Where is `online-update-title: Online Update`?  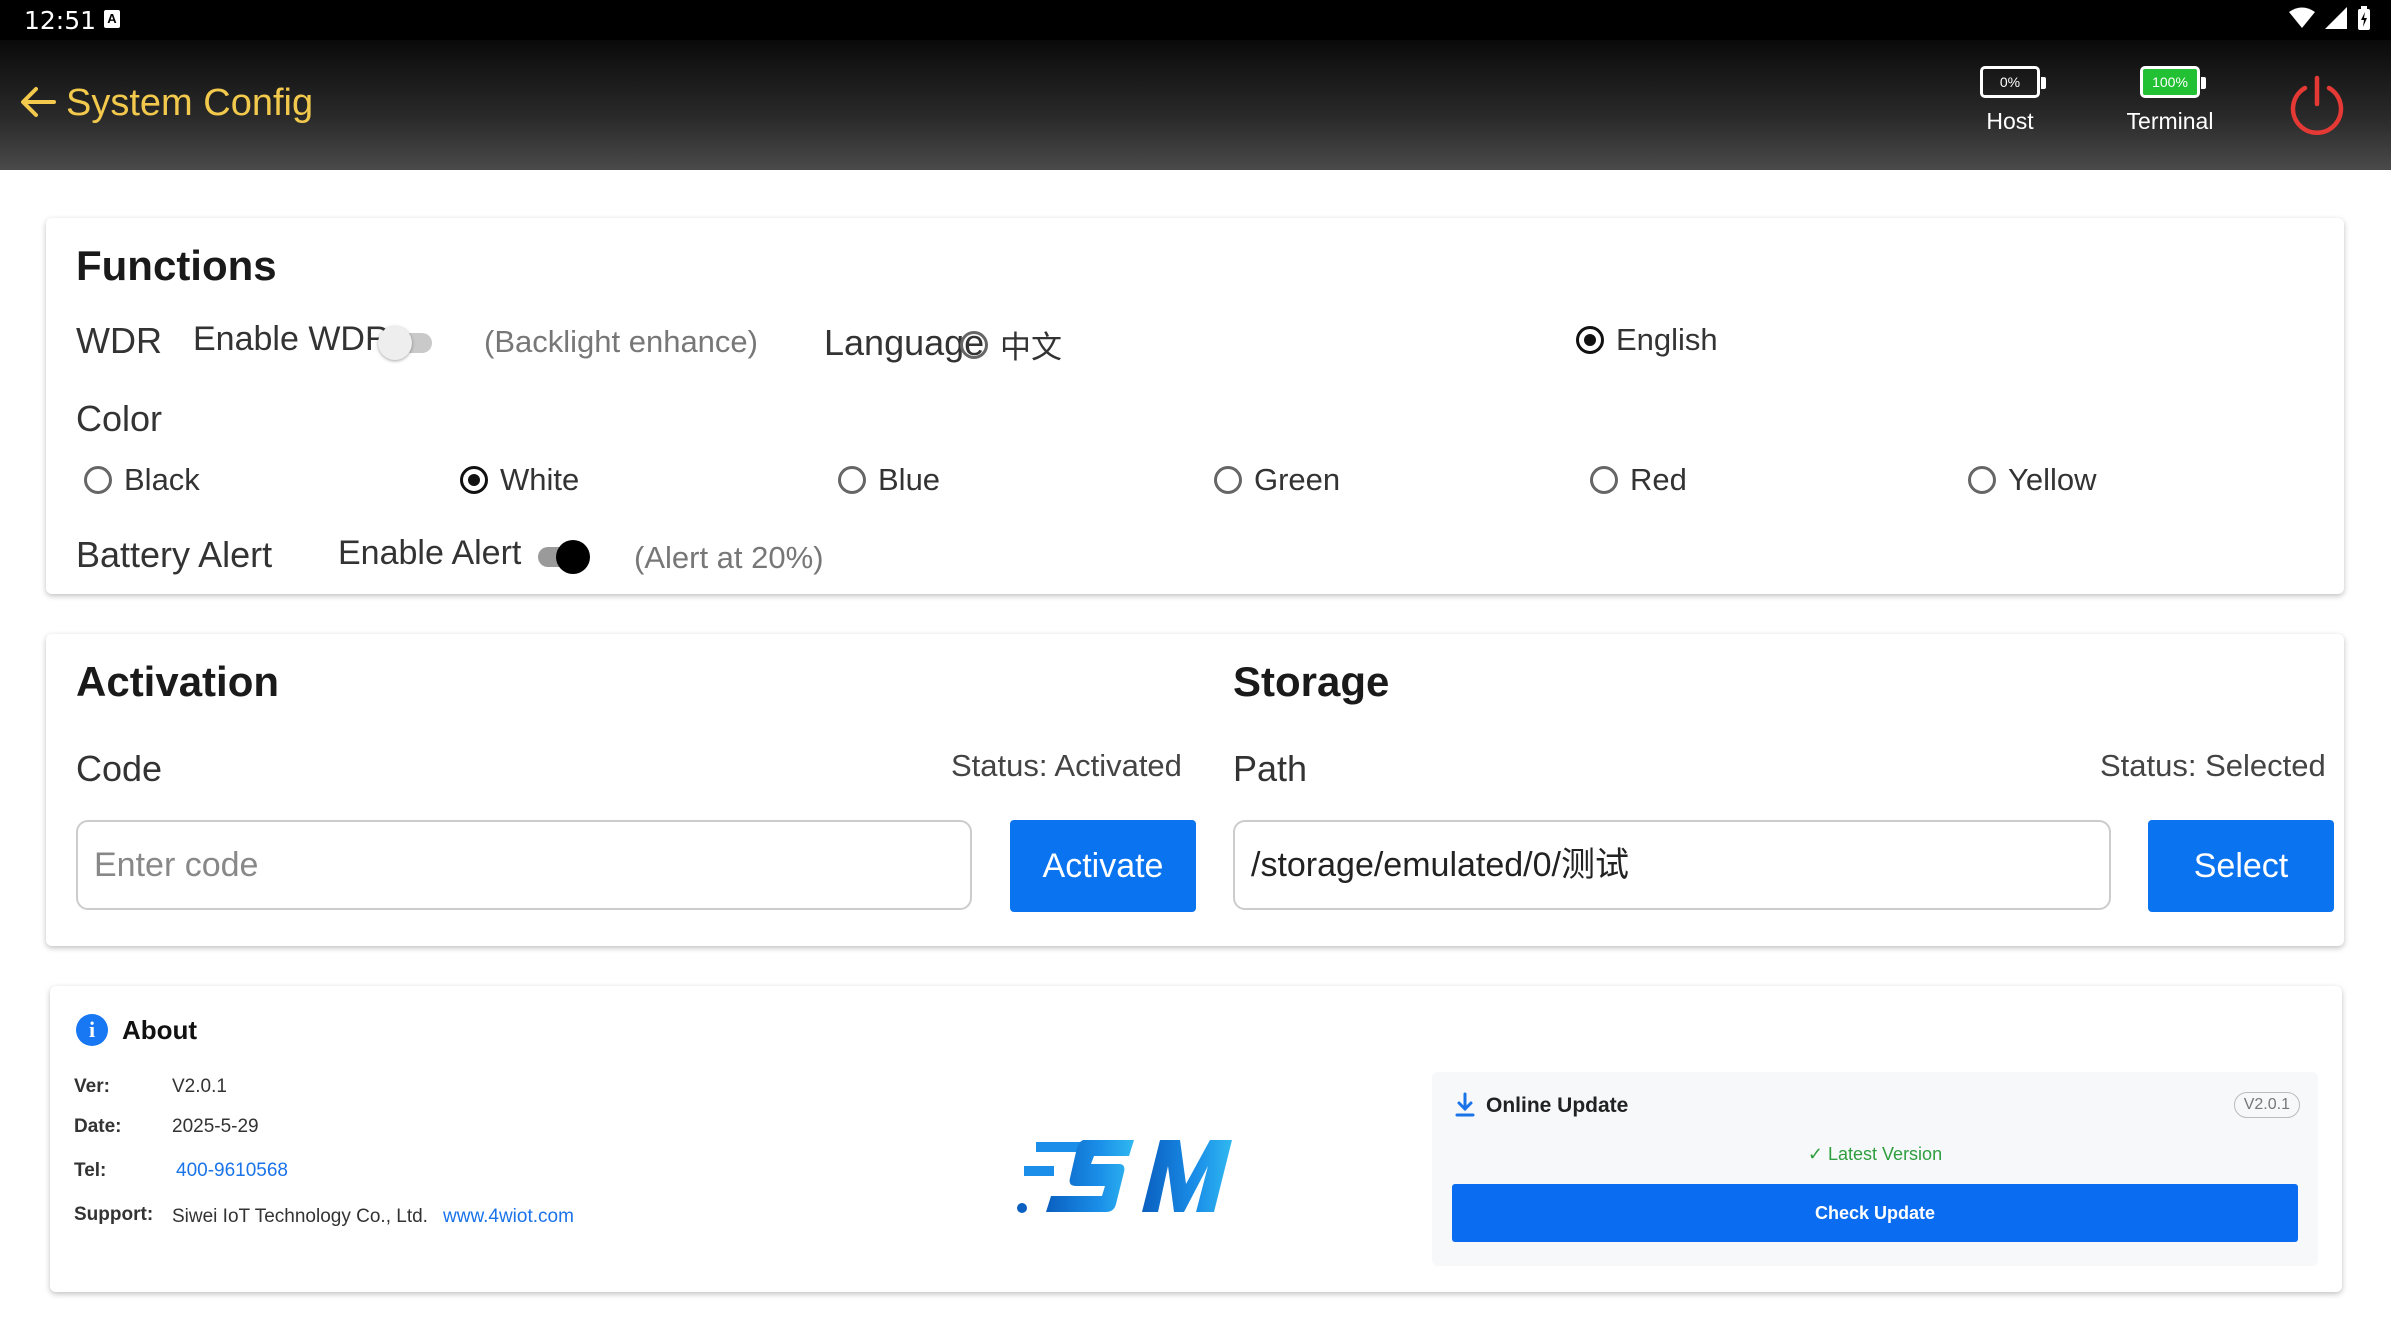 online-update-title: Online Update is located at coordinates (1557, 1105).